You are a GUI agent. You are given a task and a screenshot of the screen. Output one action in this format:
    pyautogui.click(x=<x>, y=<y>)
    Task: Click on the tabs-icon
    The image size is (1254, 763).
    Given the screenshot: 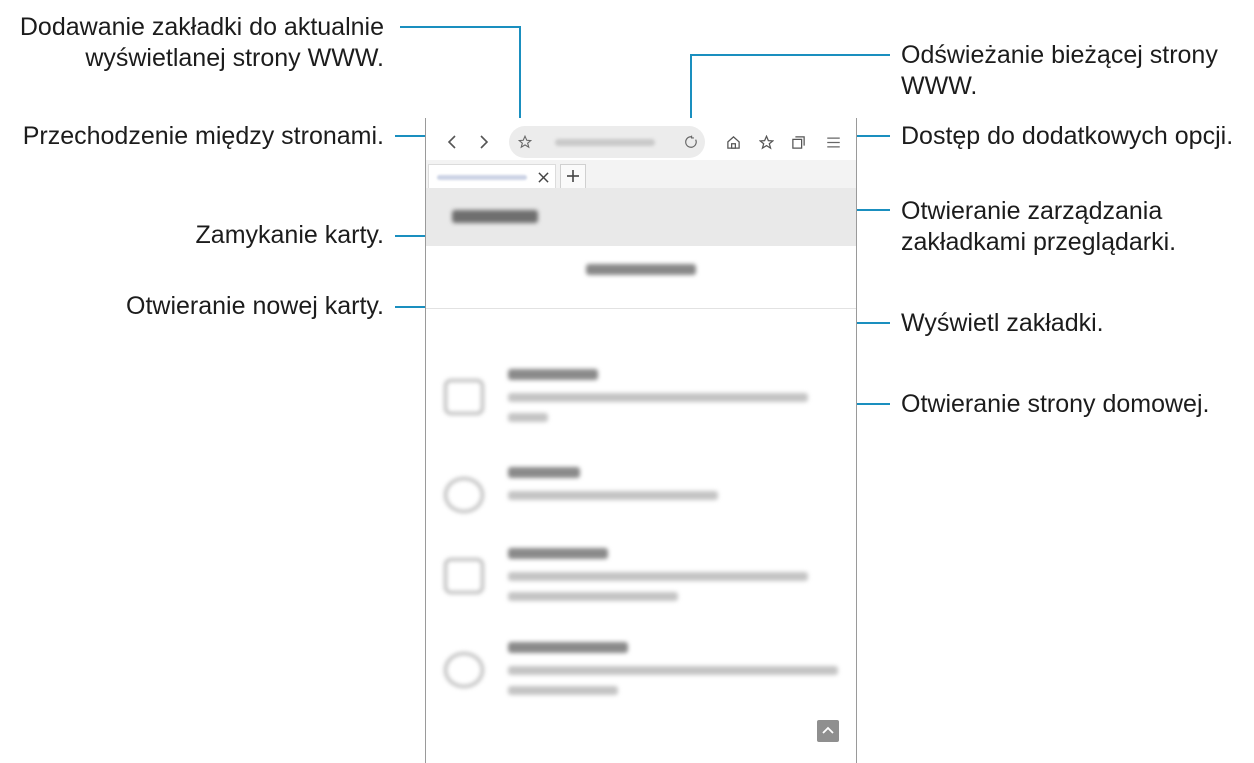 What is the action you would take?
    pyautogui.click(x=798, y=142)
    